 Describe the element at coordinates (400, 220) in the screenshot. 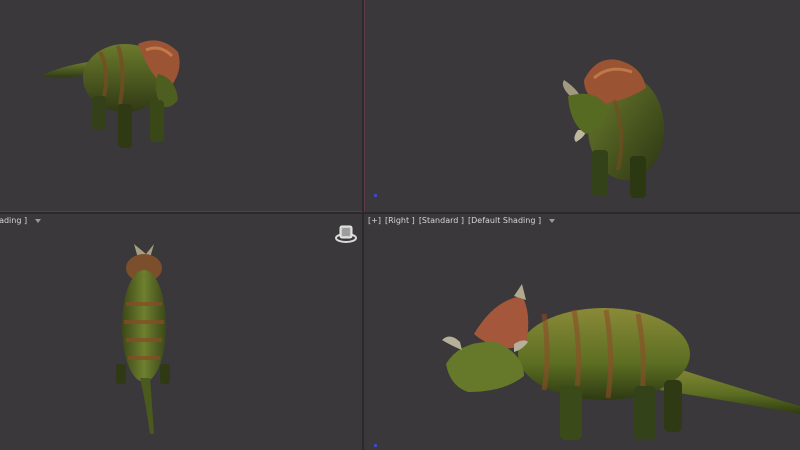

I see `viewport-view-label: [Right ]` at that location.